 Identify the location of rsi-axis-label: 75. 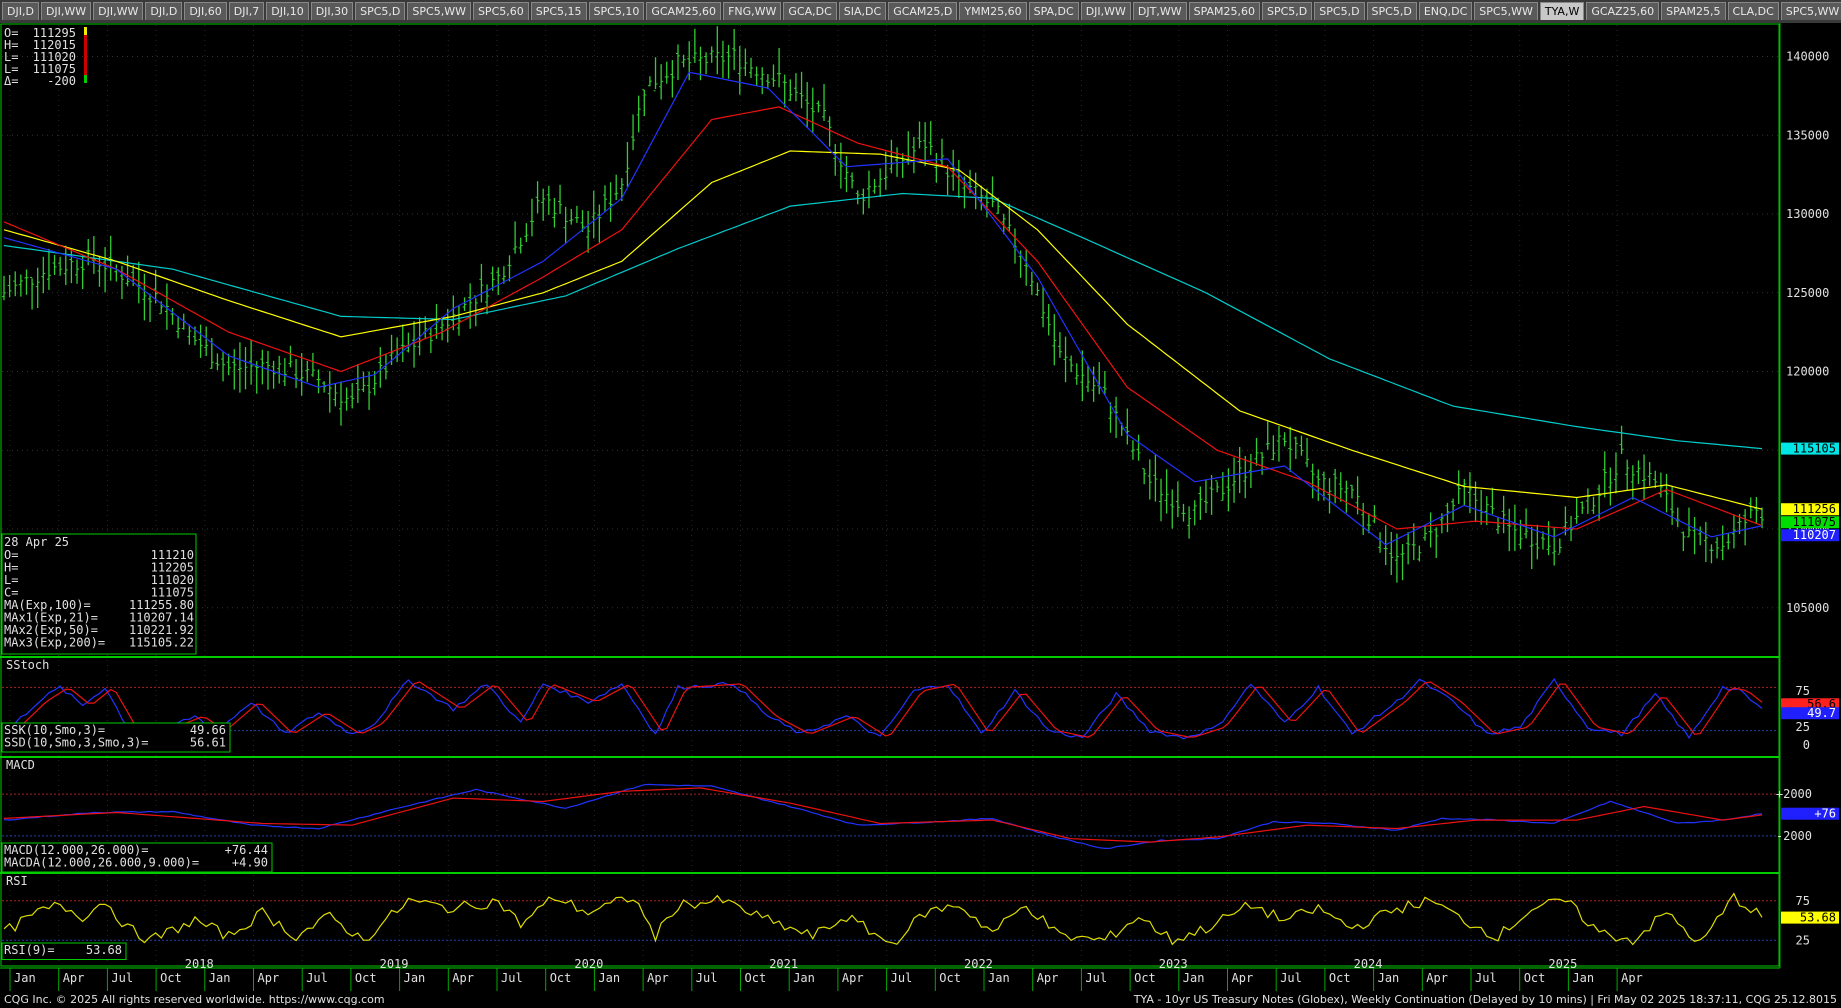
(1803, 901).